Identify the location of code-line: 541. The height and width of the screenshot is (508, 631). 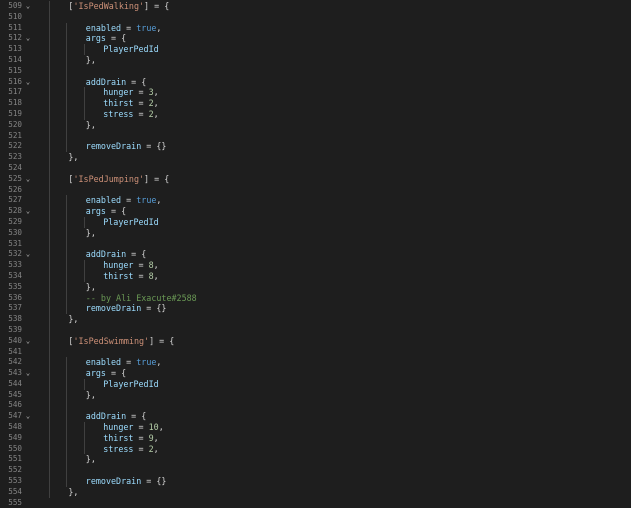
(315, 352).